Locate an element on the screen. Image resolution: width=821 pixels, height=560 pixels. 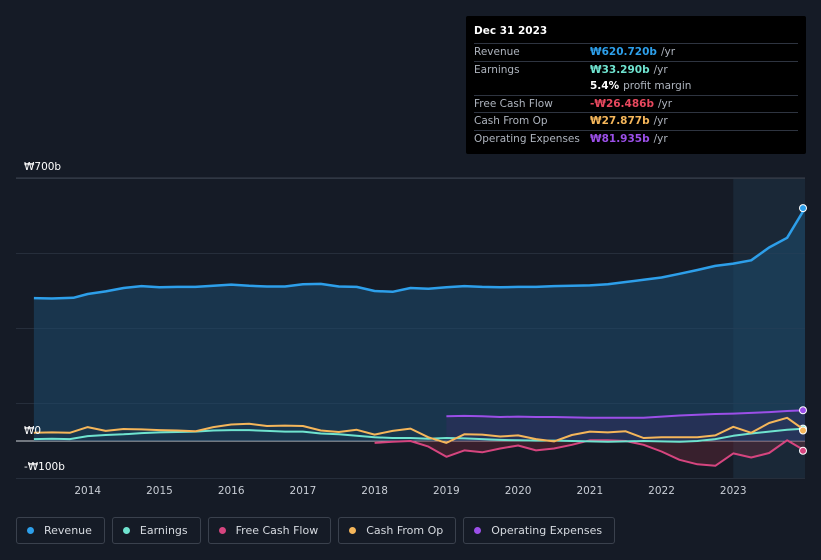
tooltip-row-operating-expenses: Operating Expenses ₩81.935b /yr is located at coordinates (636, 138).